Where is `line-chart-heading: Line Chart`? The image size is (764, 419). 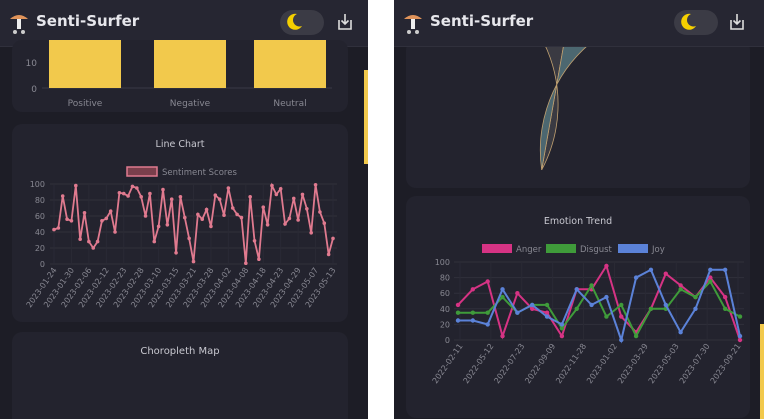 line-chart-heading: Line Chart is located at coordinates (180, 144).